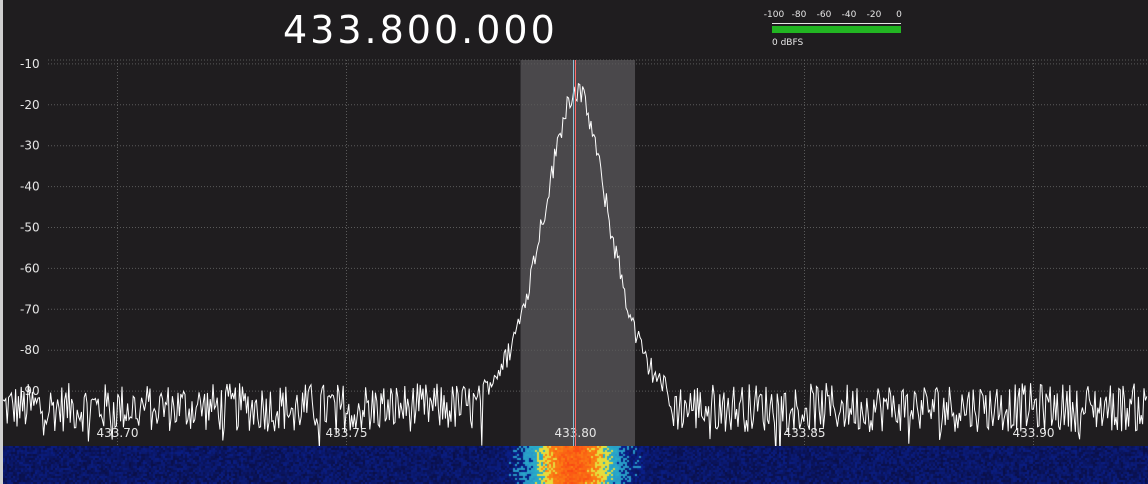  Describe the element at coordinates (30, 105) in the screenshot. I see `y-tick-label: -20` at that location.